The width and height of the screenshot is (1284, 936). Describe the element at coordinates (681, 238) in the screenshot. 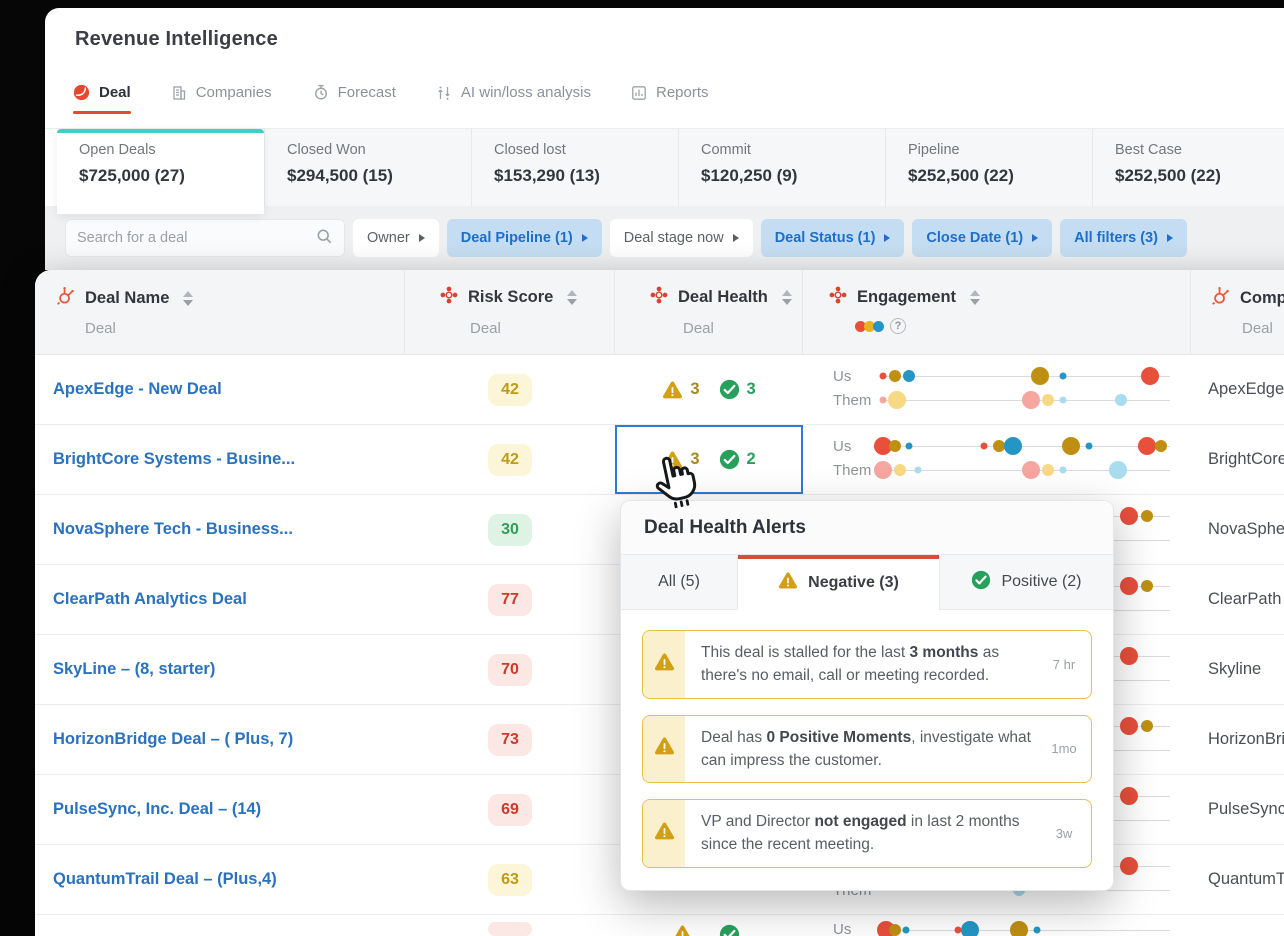

I see `filter-deal-stage: Deal stage now` at that location.